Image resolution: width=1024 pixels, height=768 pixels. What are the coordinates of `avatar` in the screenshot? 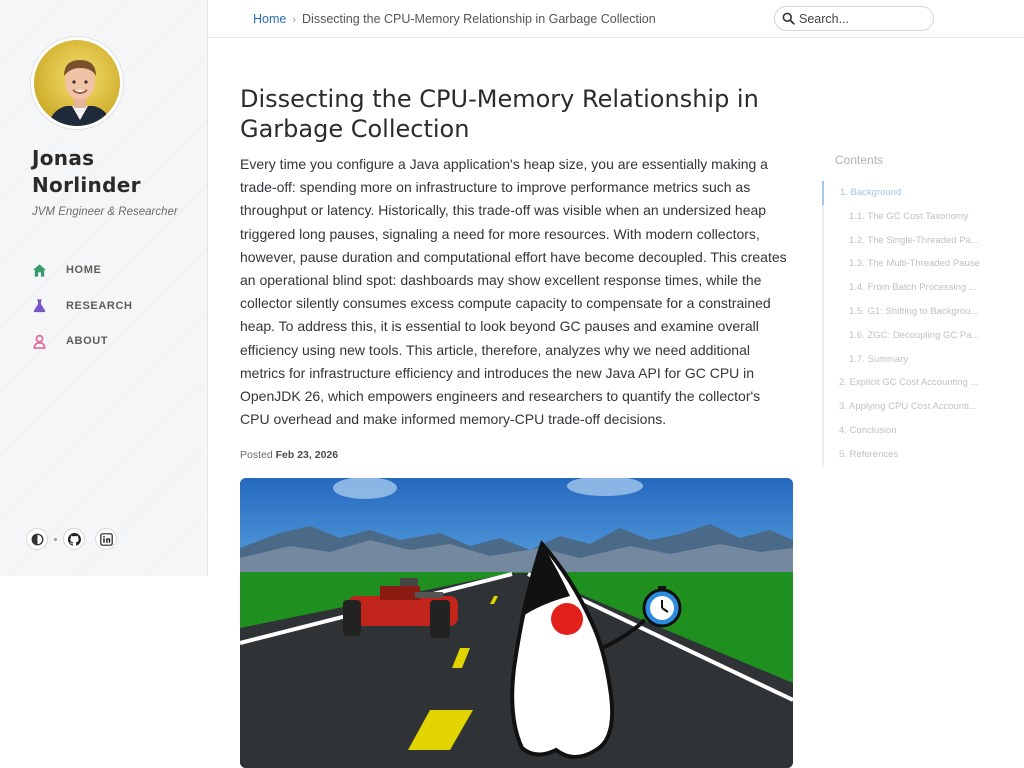 It's located at (77, 83).